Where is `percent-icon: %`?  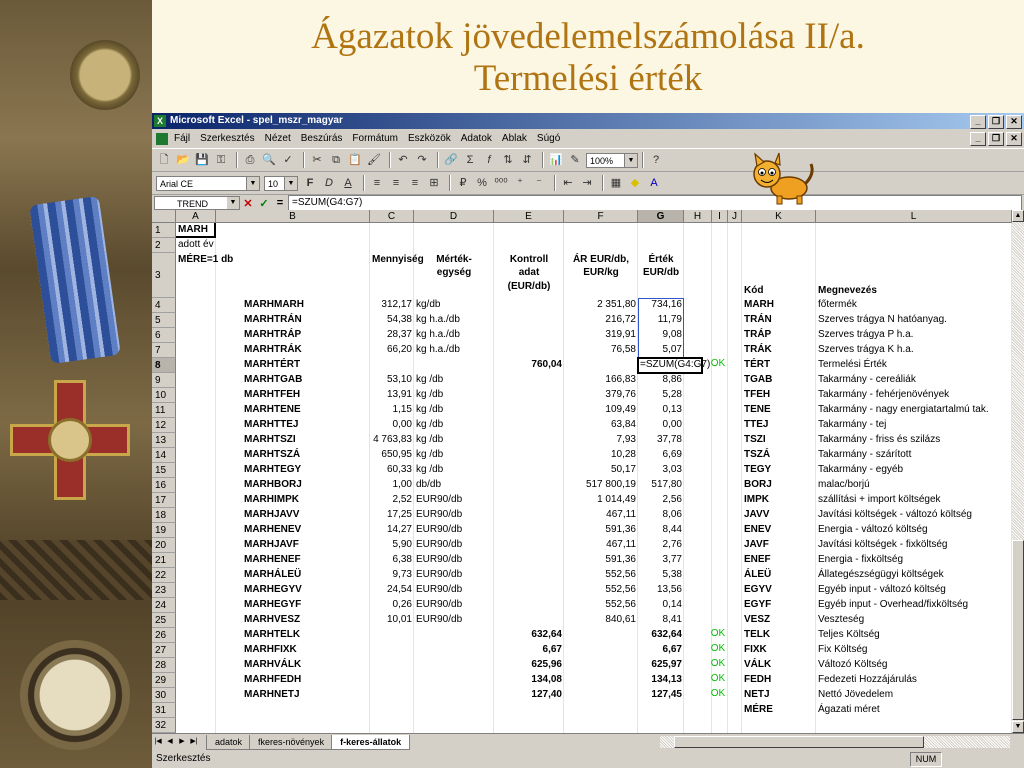 percent-icon: % is located at coordinates (482, 183).